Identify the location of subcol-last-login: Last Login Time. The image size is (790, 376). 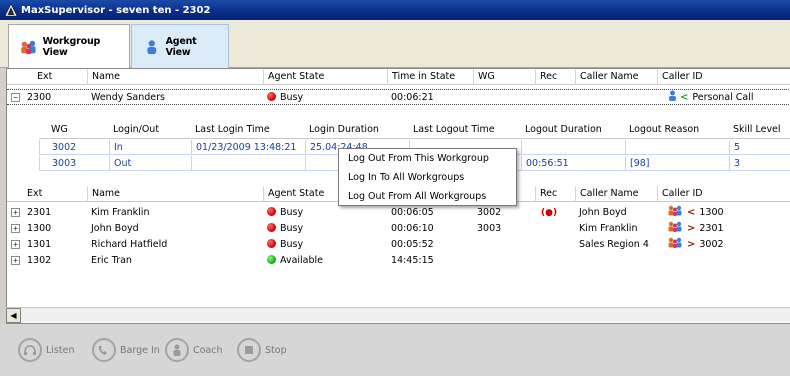
(248, 129).